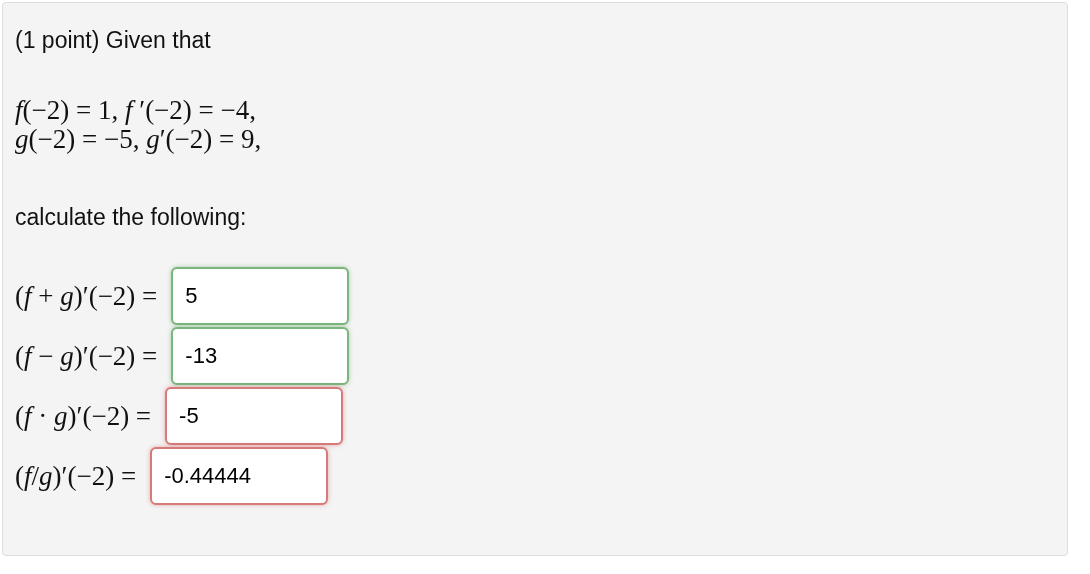 Image resolution: width=1090 pixels, height=574 pixels. Describe the element at coordinates (131, 217) in the screenshot. I see `problem-prompt: calculate the following:` at that location.